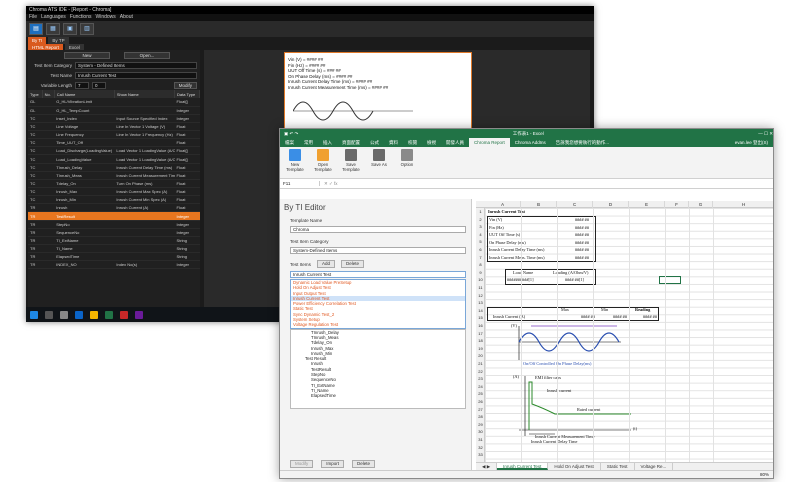 Image resolution: width=799 pixels, height=482 pixels. Describe the element at coordinates (48, 94) in the screenshot. I see `col-no: No.` at that location.